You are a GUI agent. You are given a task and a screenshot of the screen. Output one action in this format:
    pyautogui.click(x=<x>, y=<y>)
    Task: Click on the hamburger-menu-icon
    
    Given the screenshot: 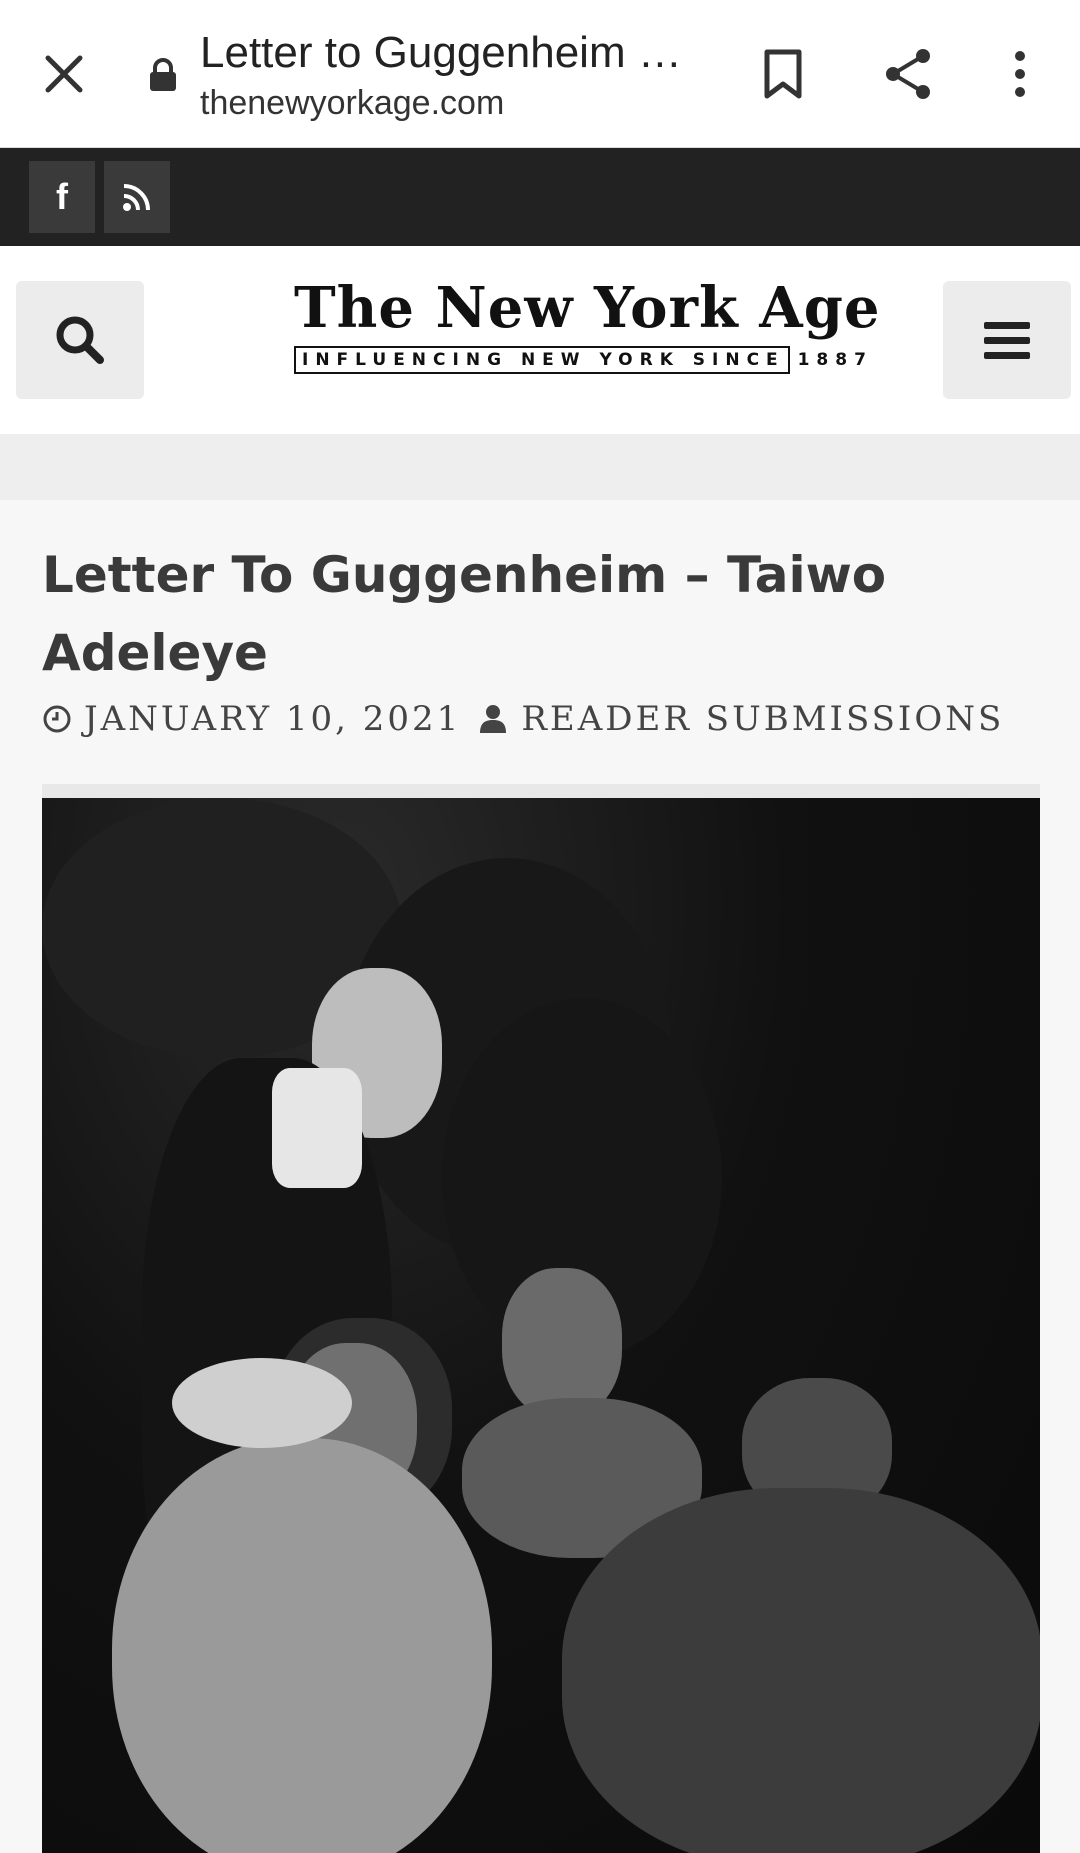 What is the action you would take?
    pyautogui.click(x=1007, y=340)
    